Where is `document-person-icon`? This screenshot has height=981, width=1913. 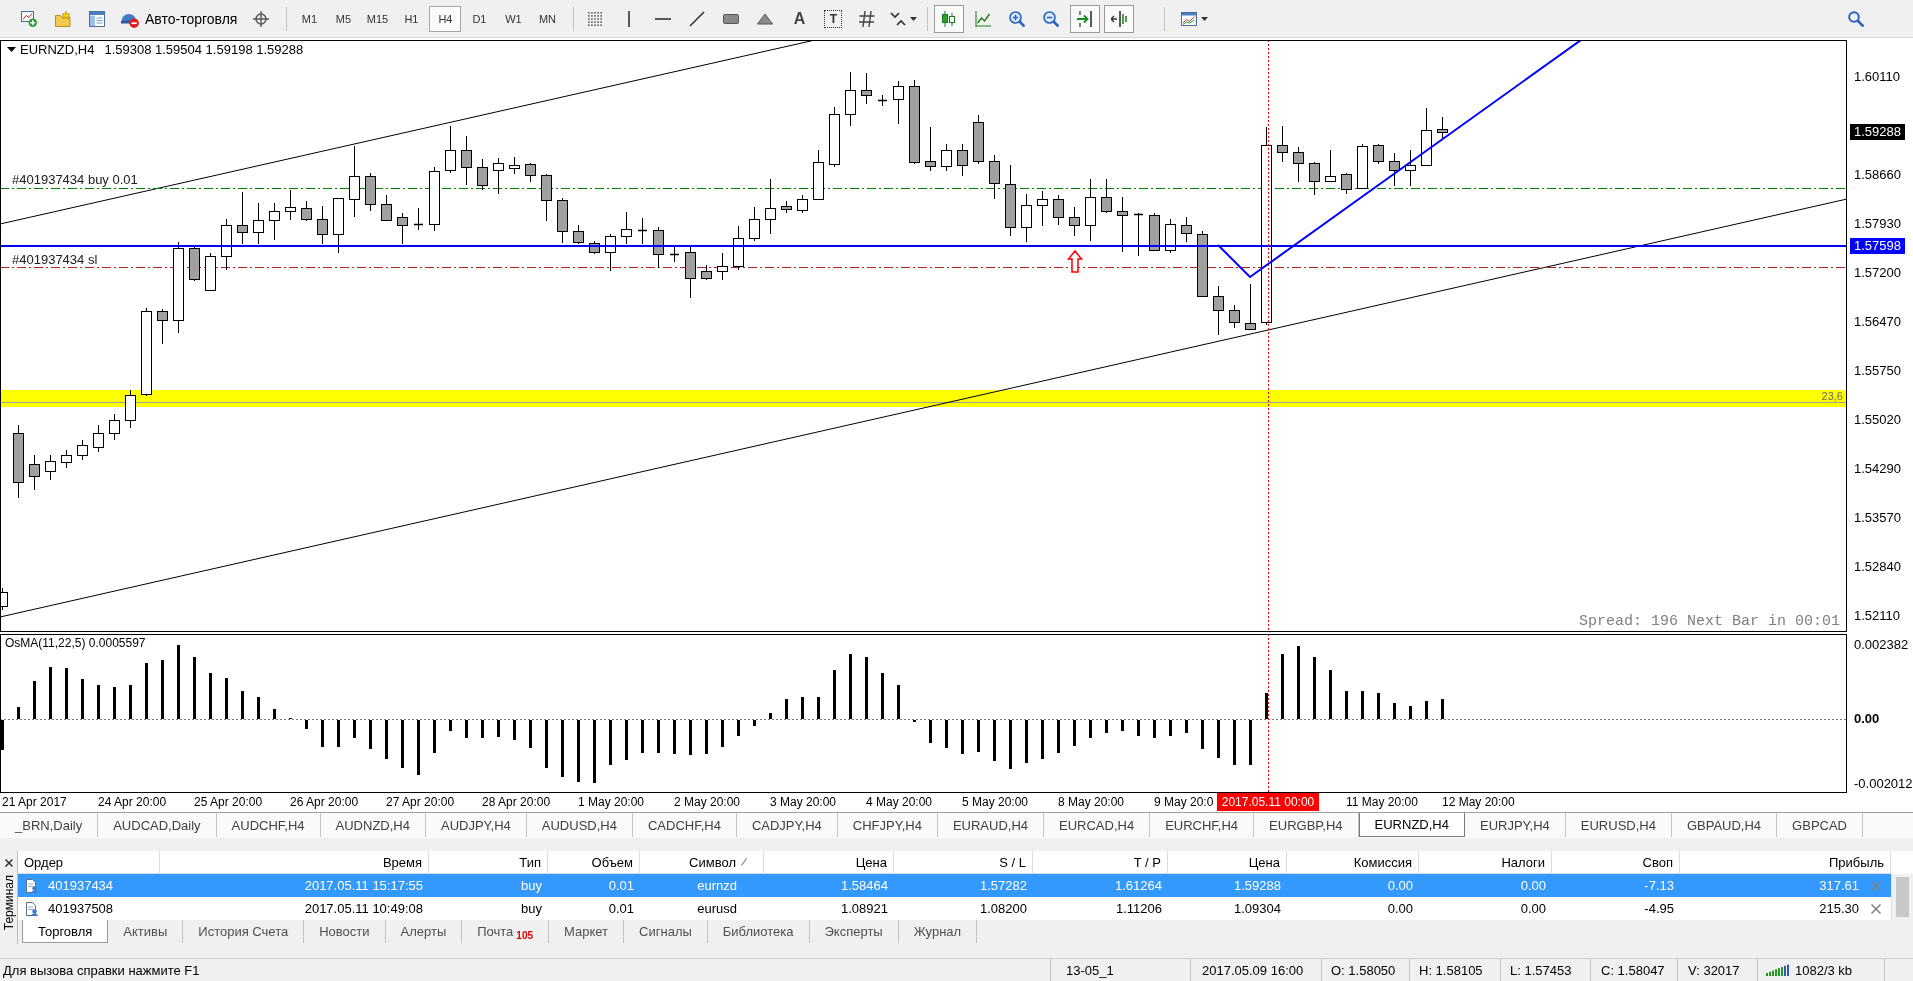
document-person-icon is located at coordinates (32, 908).